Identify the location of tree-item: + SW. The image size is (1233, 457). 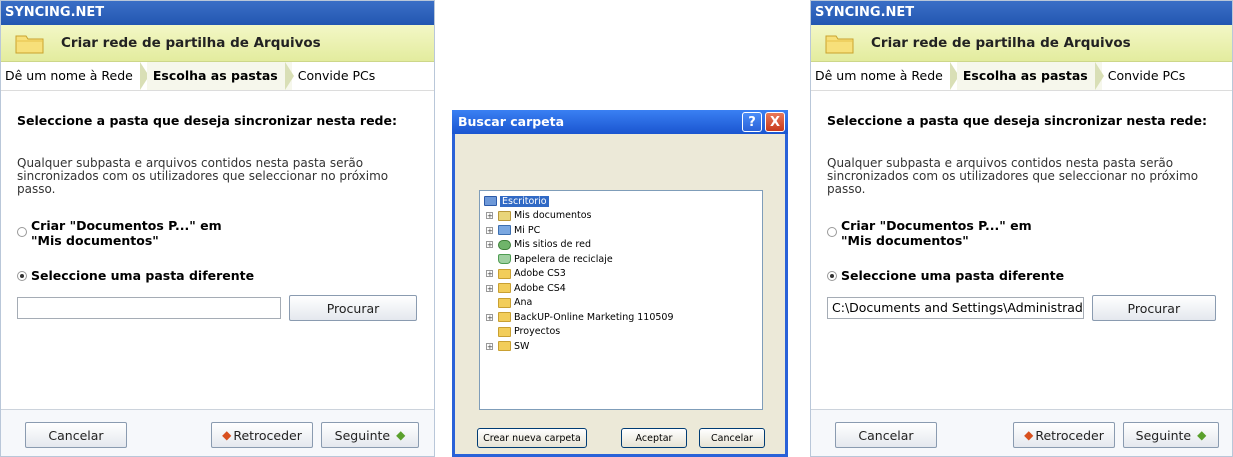
(621, 346).